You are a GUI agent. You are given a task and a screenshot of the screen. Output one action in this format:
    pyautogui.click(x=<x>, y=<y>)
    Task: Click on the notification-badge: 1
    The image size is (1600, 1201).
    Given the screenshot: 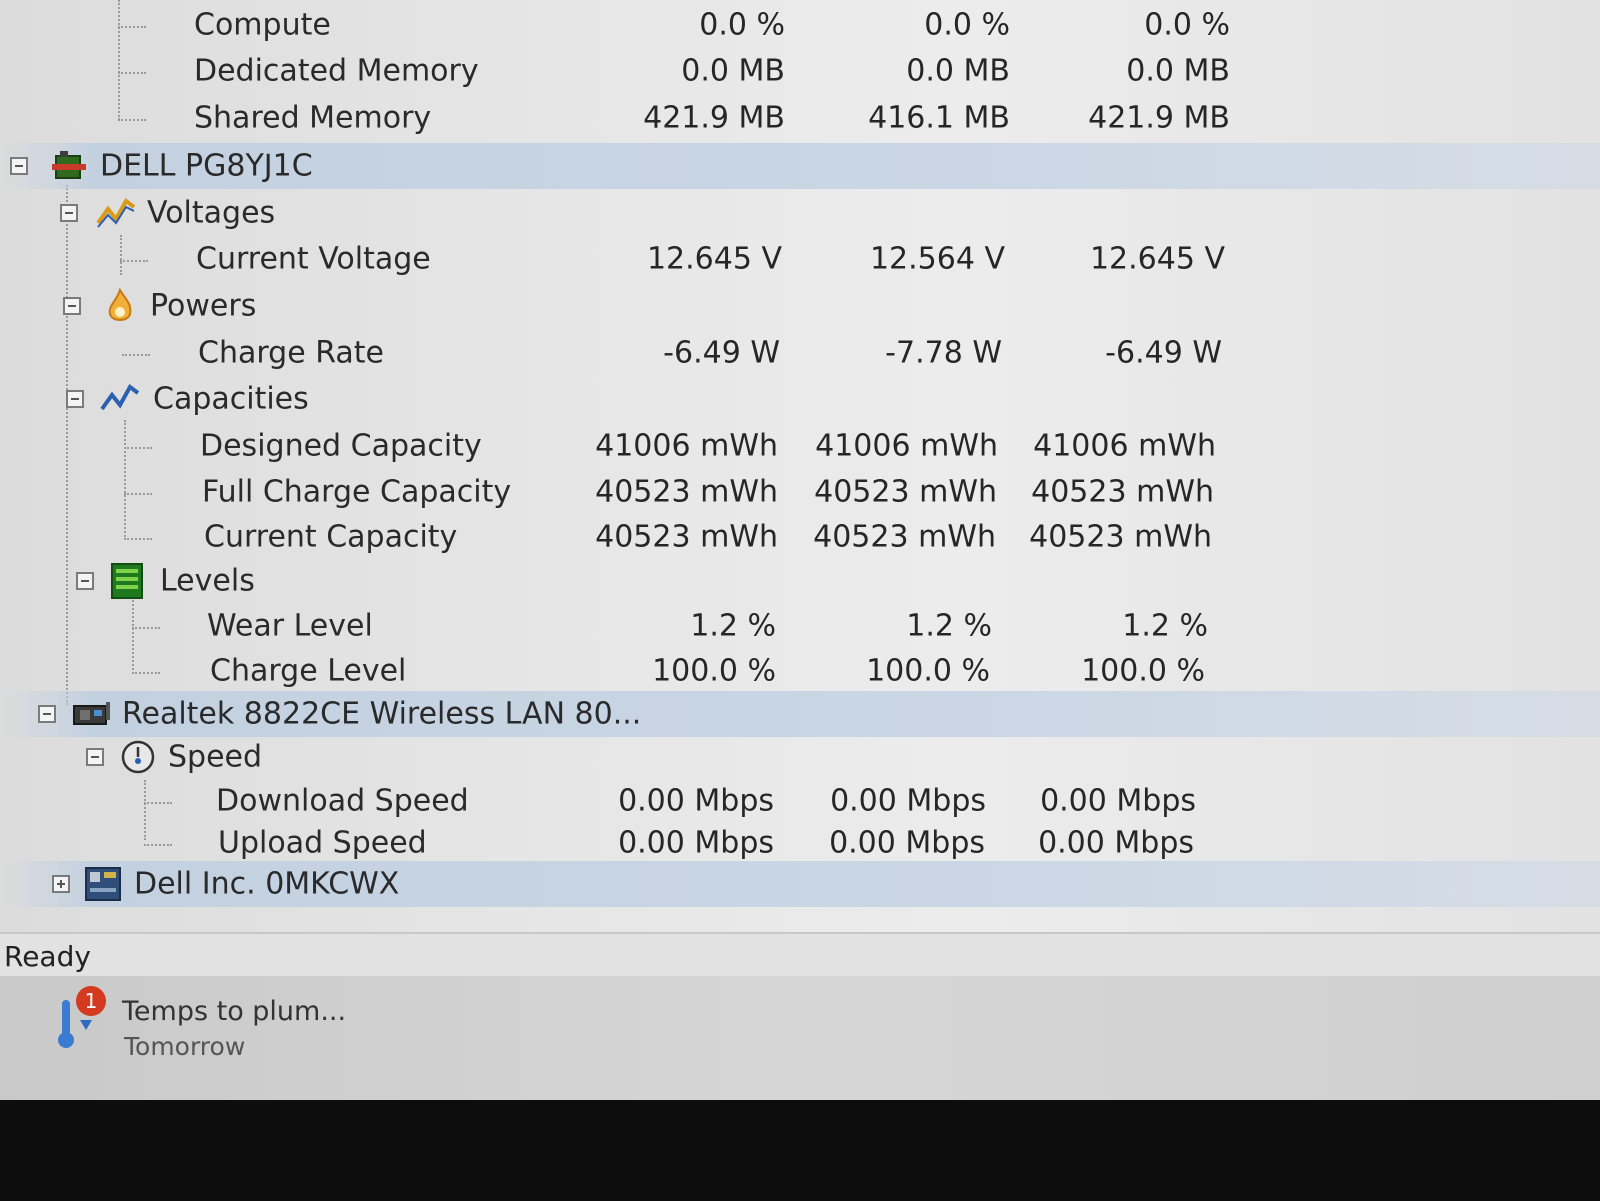 What is the action you would take?
    pyautogui.click(x=91, y=1001)
    